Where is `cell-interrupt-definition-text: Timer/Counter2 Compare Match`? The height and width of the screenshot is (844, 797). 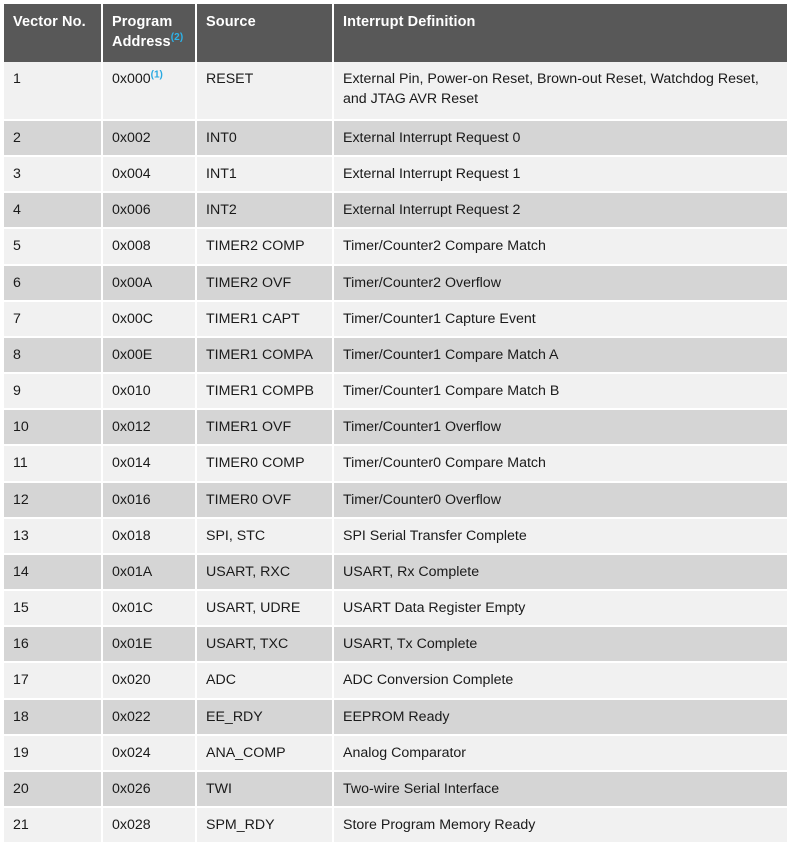
cell-interrupt-definition-text: Timer/Counter2 Compare Match is located at coordinates (444, 246).